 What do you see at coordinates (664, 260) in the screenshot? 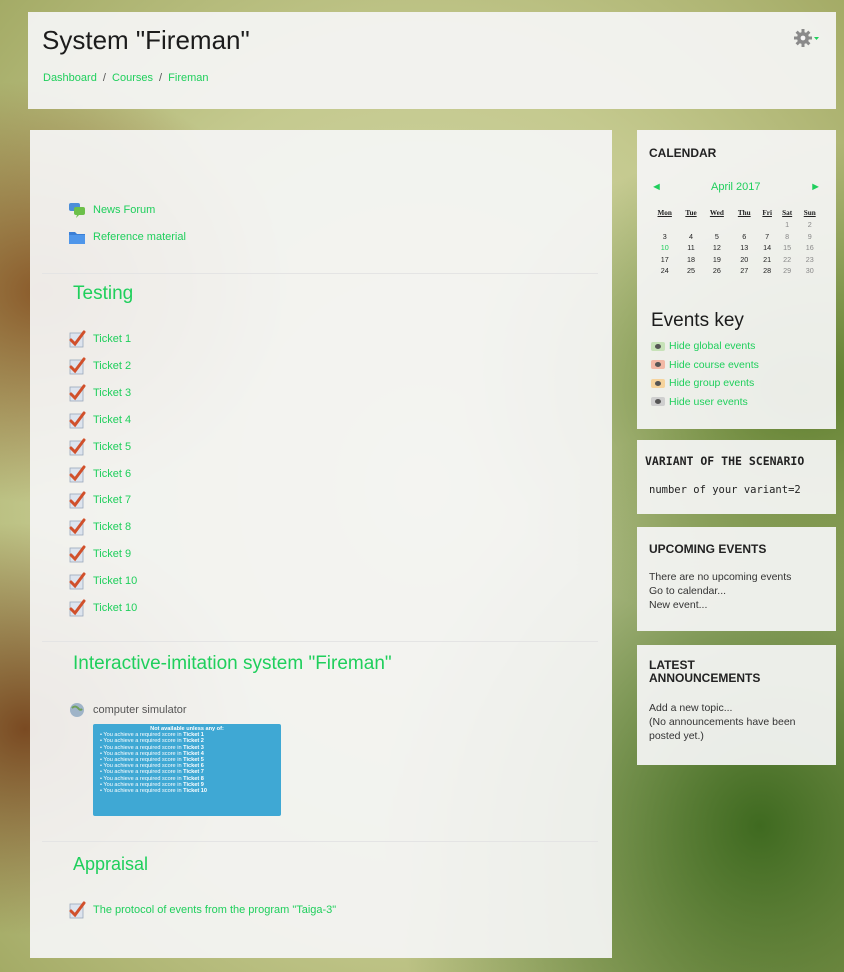
I see `calendar-day: 17` at bounding box center [664, 260].